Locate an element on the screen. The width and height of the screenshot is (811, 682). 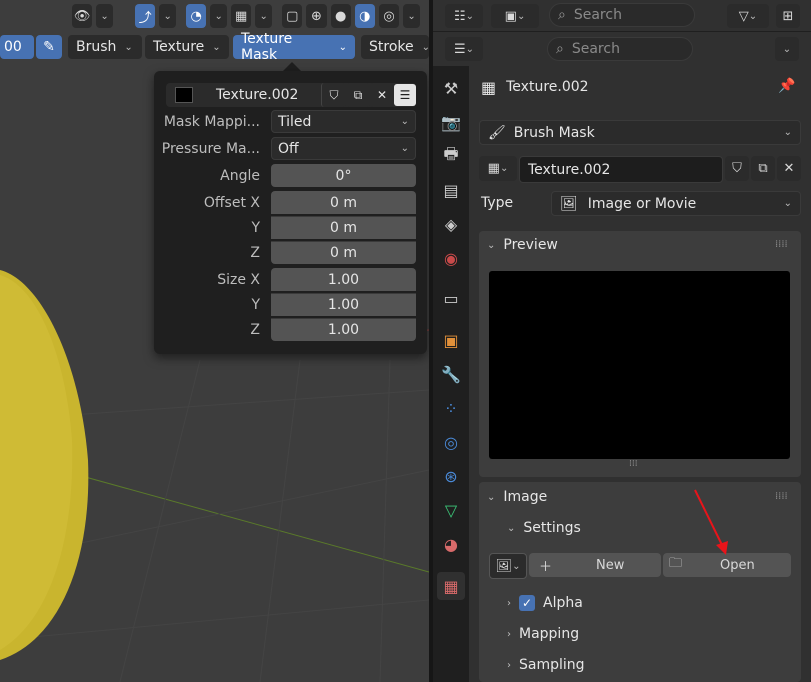
texture-mask-menu: Texture Mask ⌄ is located at coordinates (294, 47).